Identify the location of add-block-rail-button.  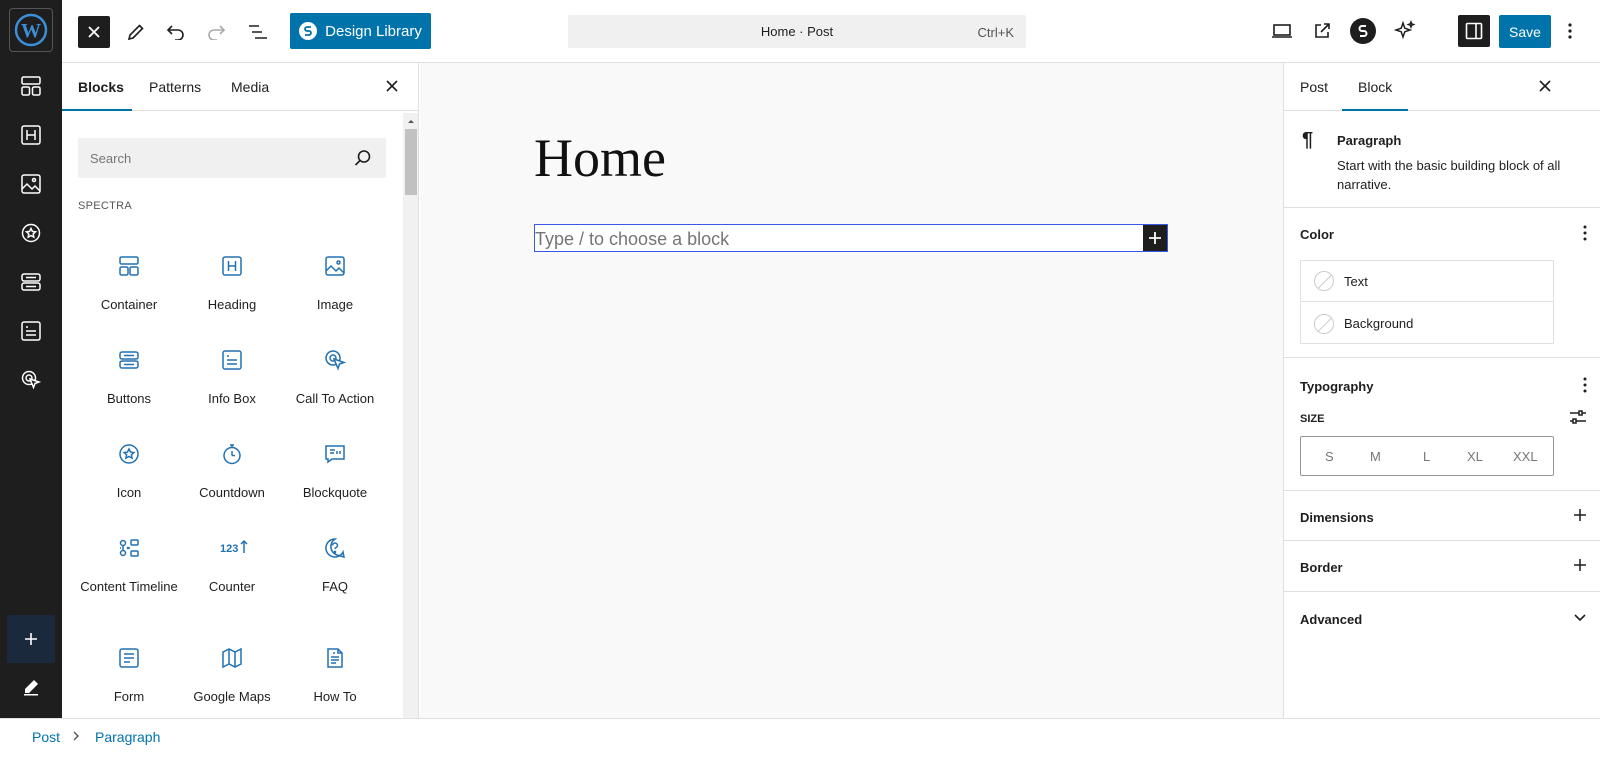
(31, 639).